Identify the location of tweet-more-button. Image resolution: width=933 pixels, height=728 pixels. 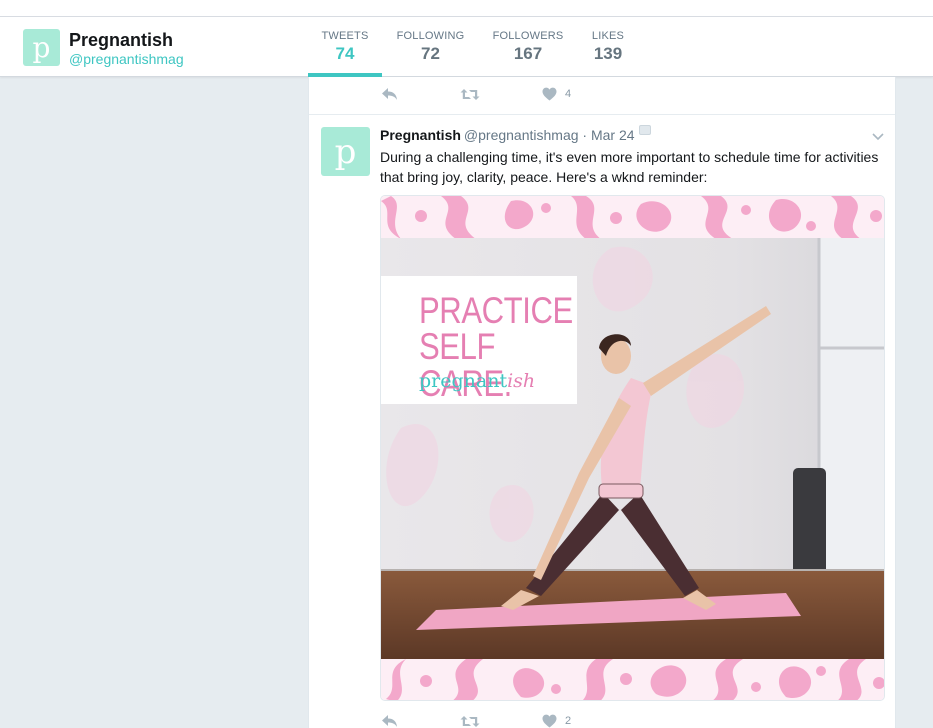
(878, 137).